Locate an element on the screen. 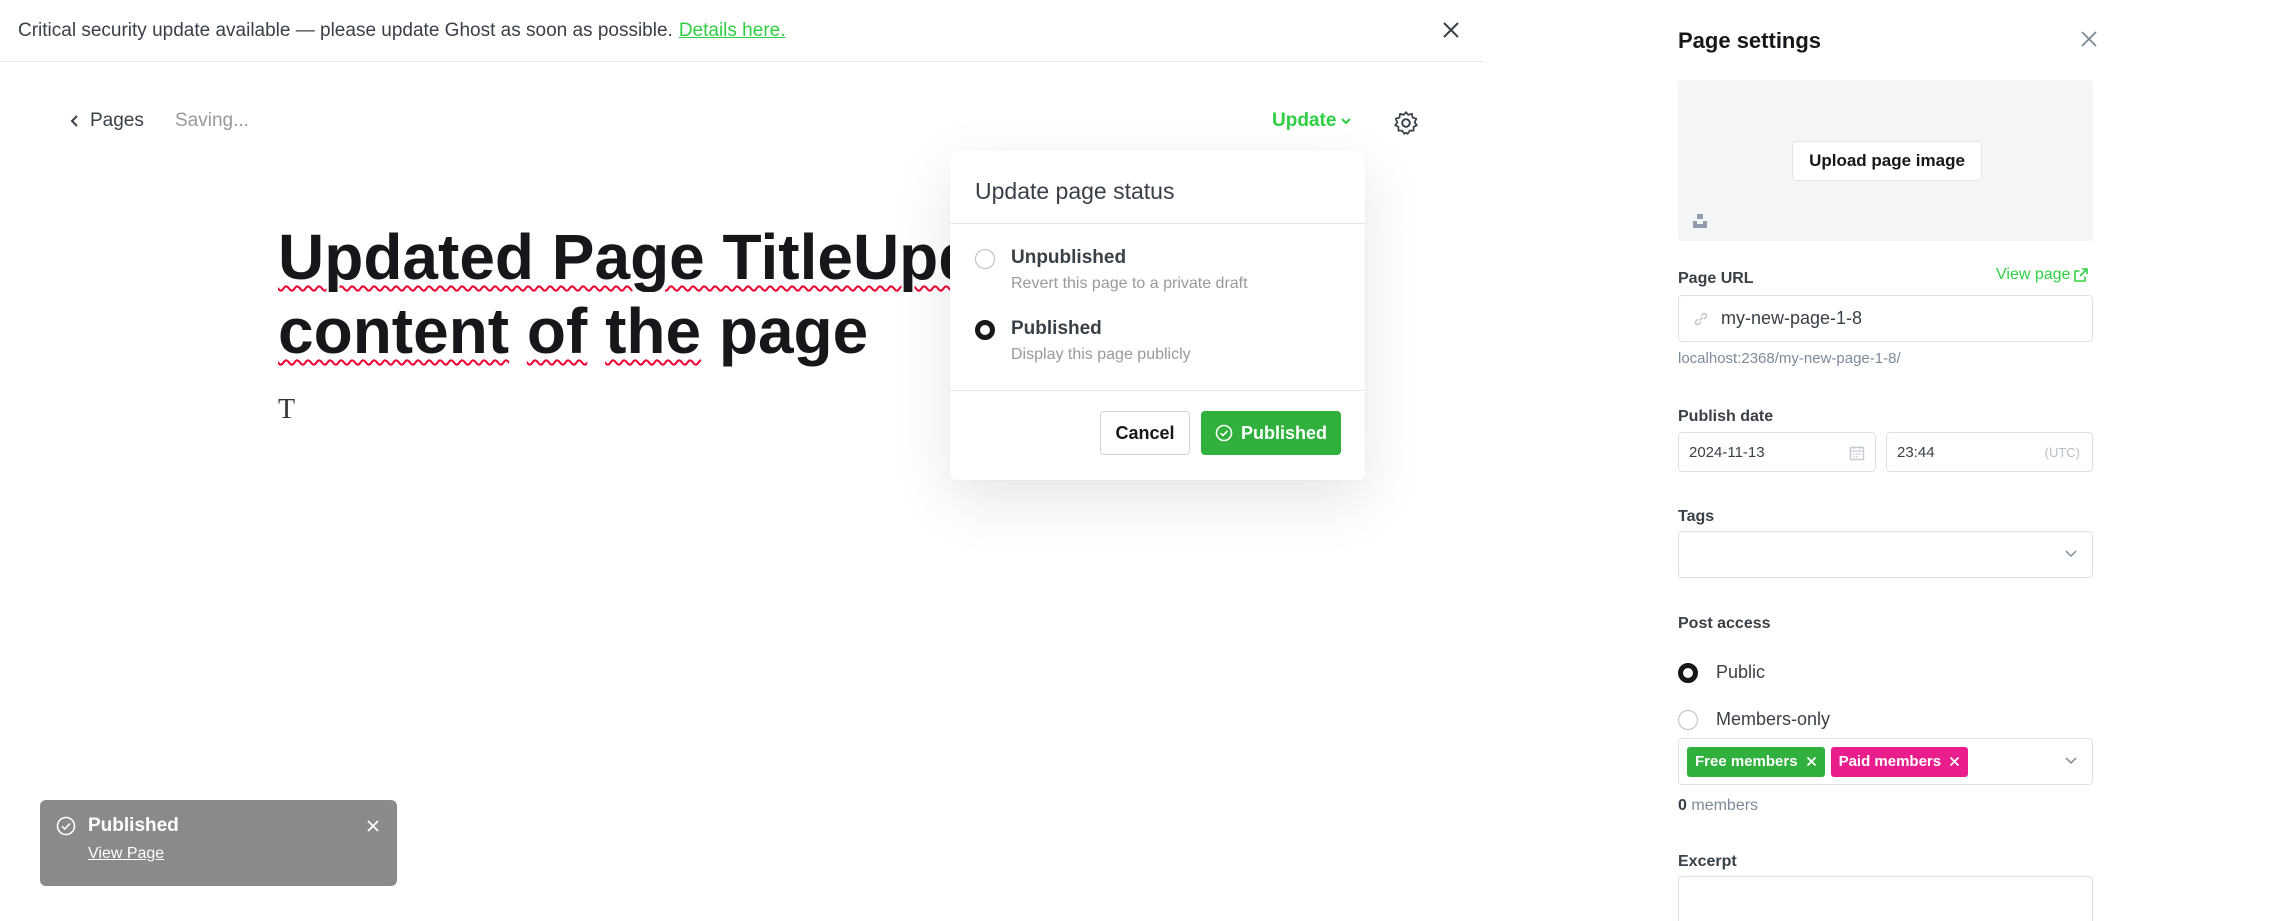 This screenshot has width=2270, height=921. title-word: content is located at coordinates (394, 331).